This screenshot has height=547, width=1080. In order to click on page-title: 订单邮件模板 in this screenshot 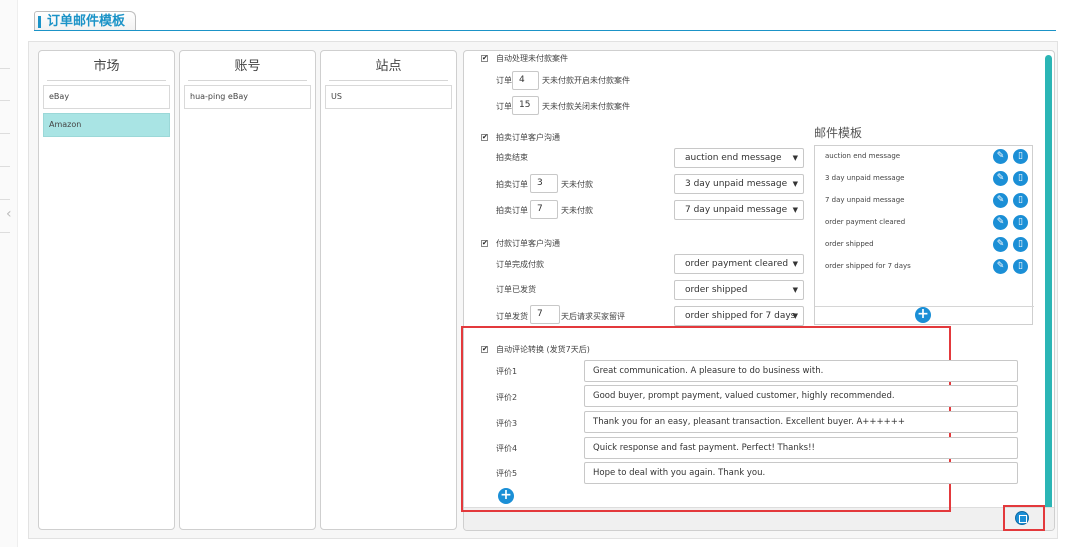, I will do `click(85, 21)`.